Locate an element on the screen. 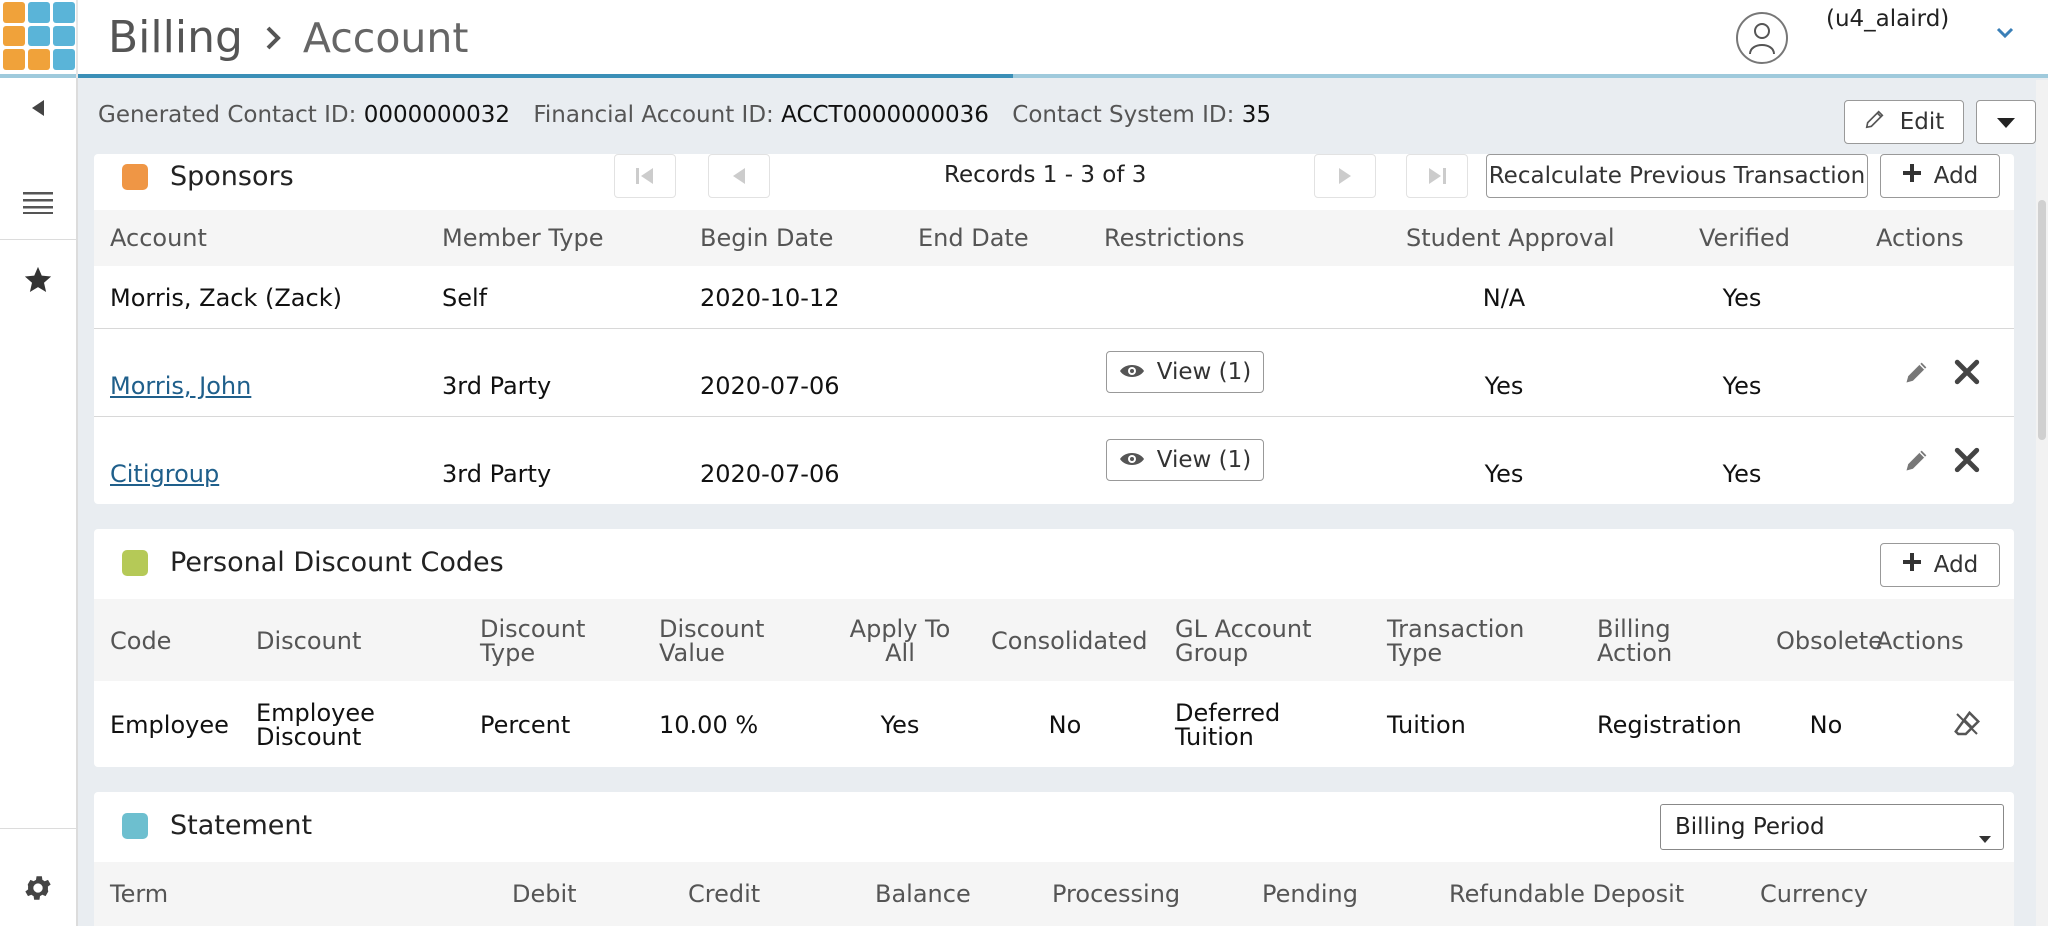 This screenshot has height=926, width=2048. col-billing-line-2: Action is located at coordinates (1635, 653).